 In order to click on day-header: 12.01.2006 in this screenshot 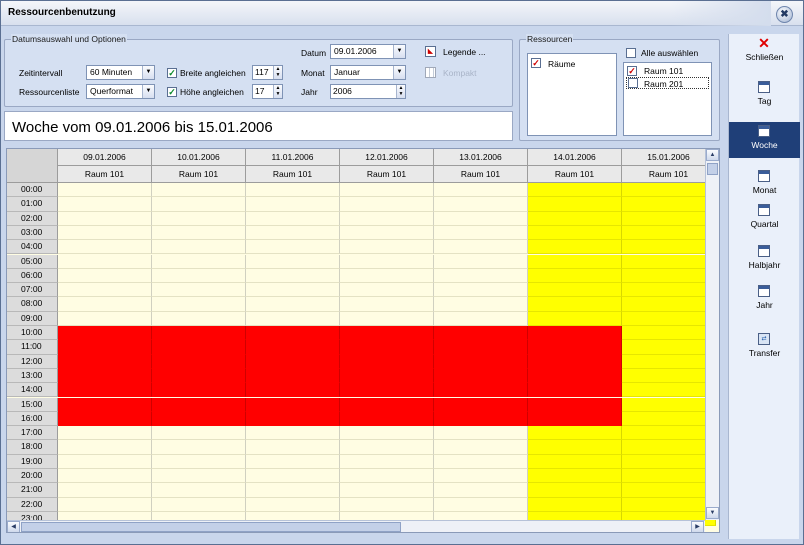, I will do `click(387, 157)`.